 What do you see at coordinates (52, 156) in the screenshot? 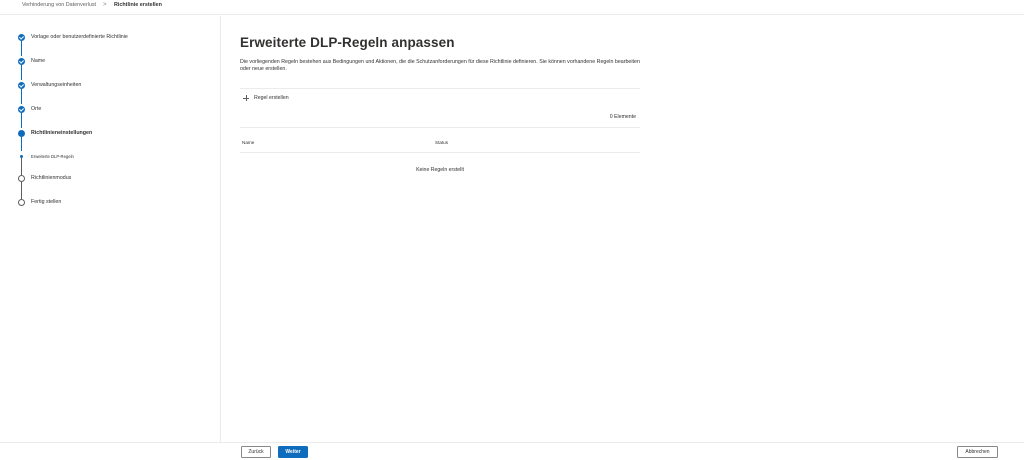
I see `substep-label: Erweiterte DLP-Regeln` at bounding box center [52, 156].